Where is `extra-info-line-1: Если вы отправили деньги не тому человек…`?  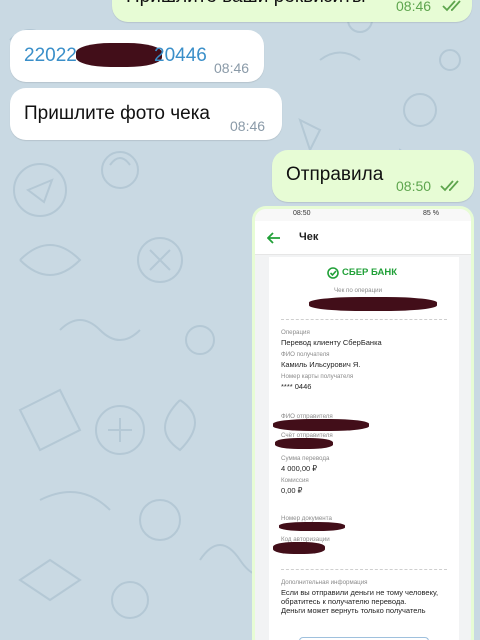
extra-info-line-1: Если вы отправили деньги не тому человек… is located at coordinates (360, 592).